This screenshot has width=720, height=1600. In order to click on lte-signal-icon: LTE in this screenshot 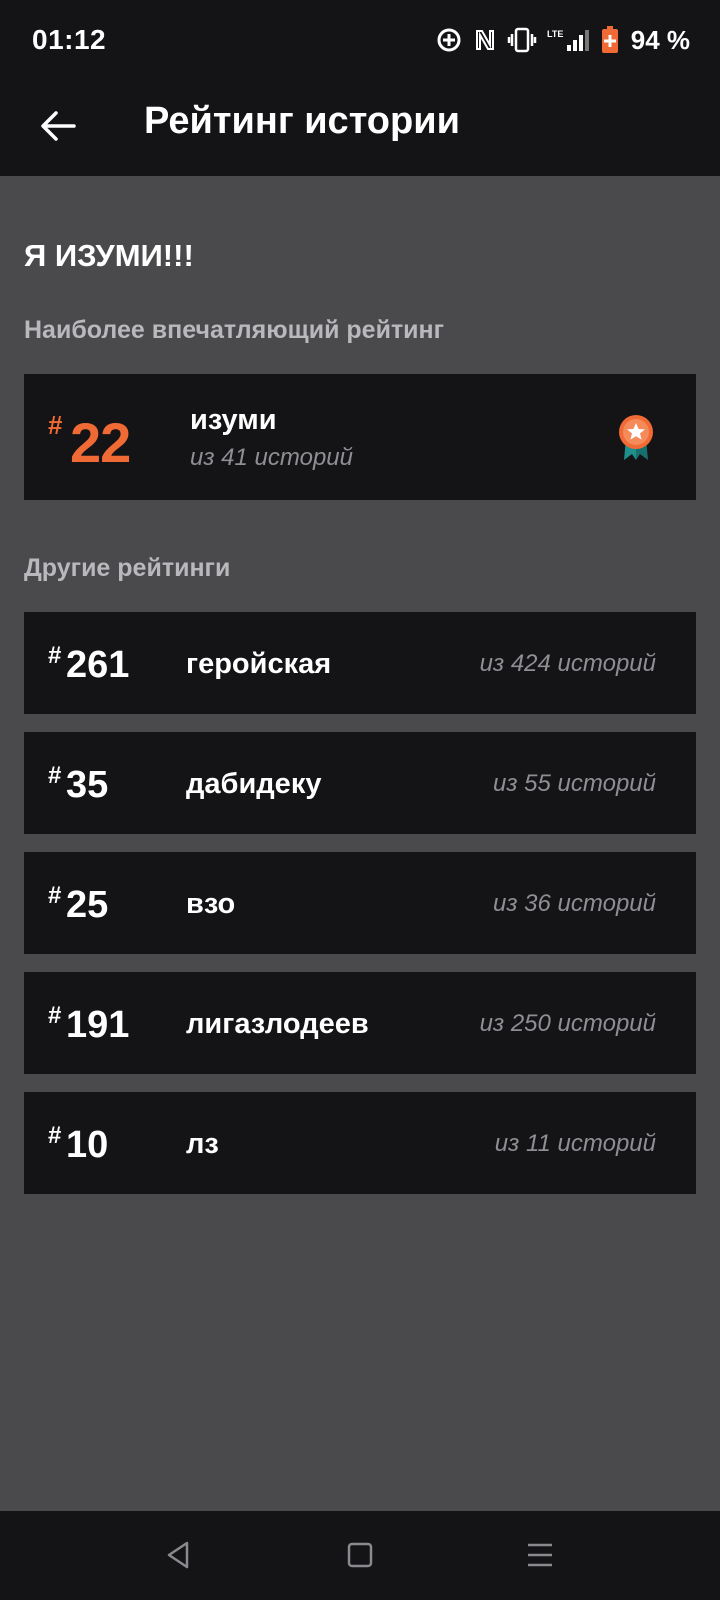, I will do `click(569, 40)`.